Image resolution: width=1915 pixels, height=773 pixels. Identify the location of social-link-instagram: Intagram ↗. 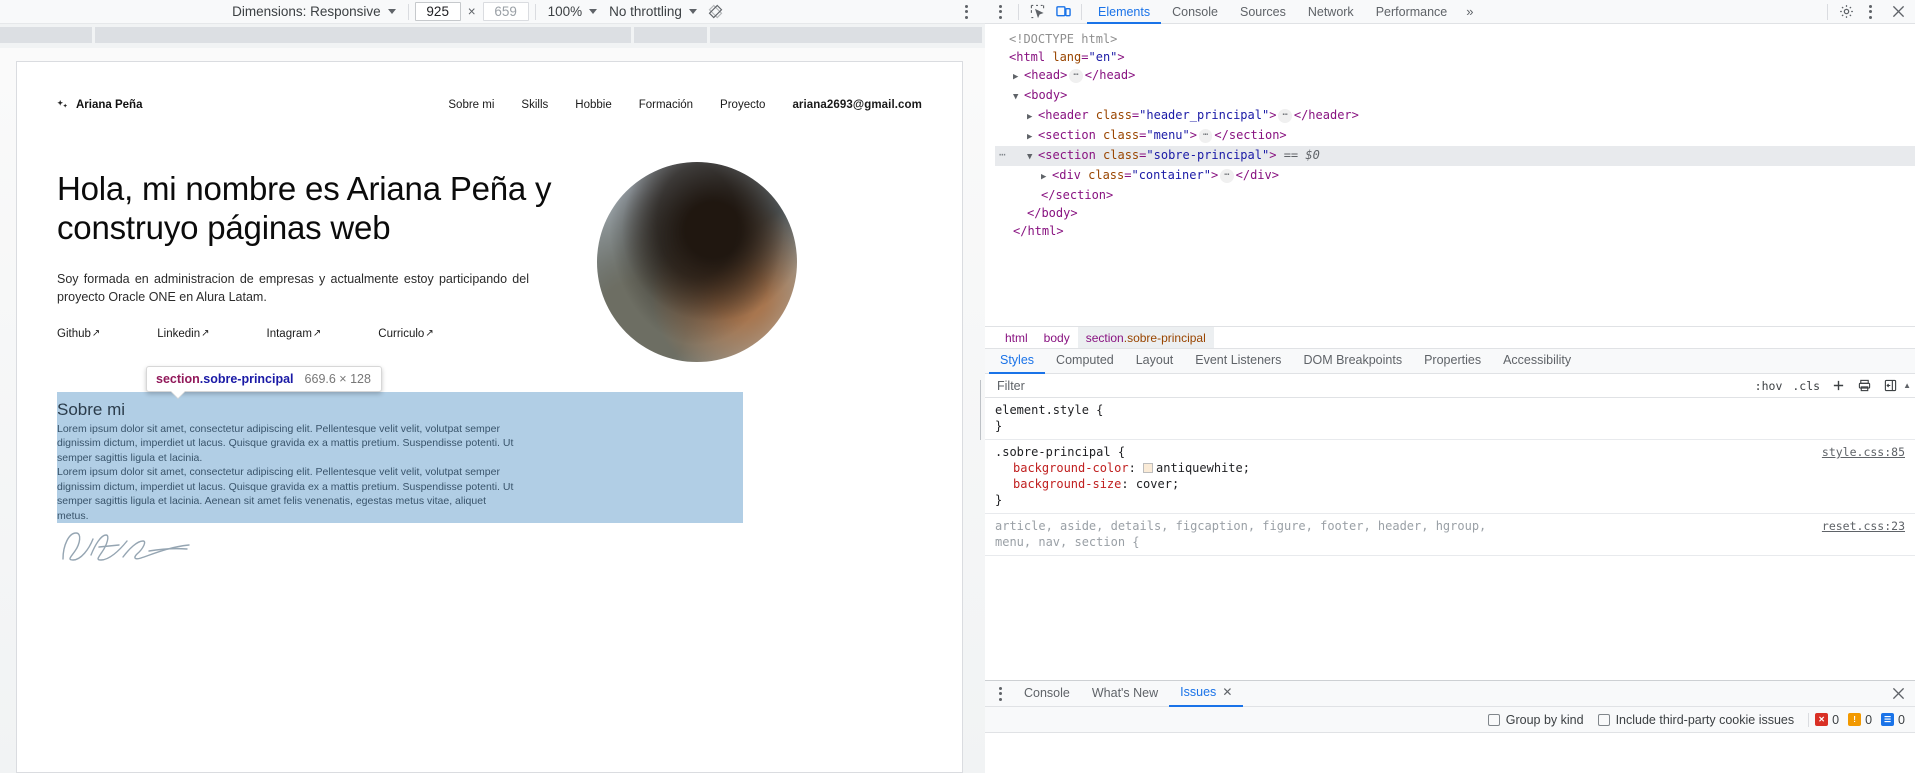
(294, 334).